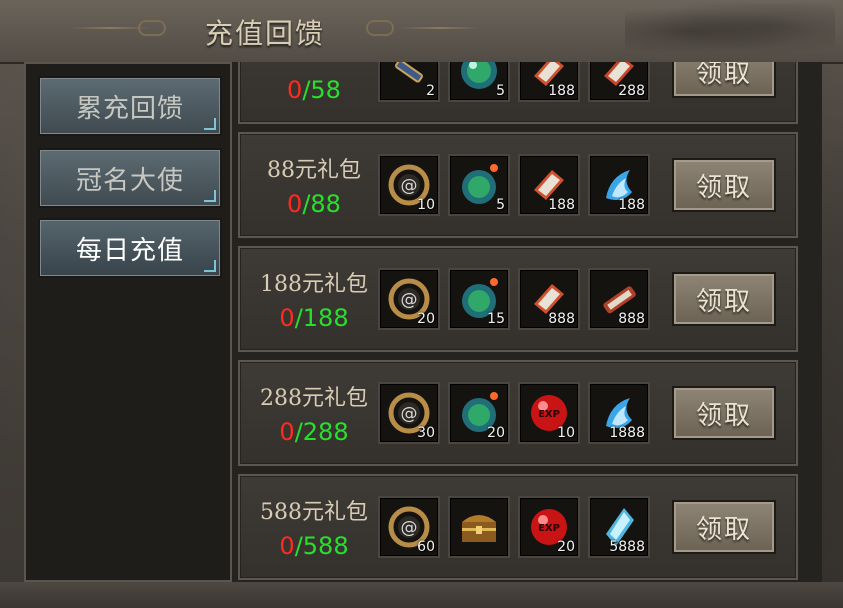 The height and width of the screenshot is (608, 843). I want to click on treasure-chest-icon, so click(479, 528).